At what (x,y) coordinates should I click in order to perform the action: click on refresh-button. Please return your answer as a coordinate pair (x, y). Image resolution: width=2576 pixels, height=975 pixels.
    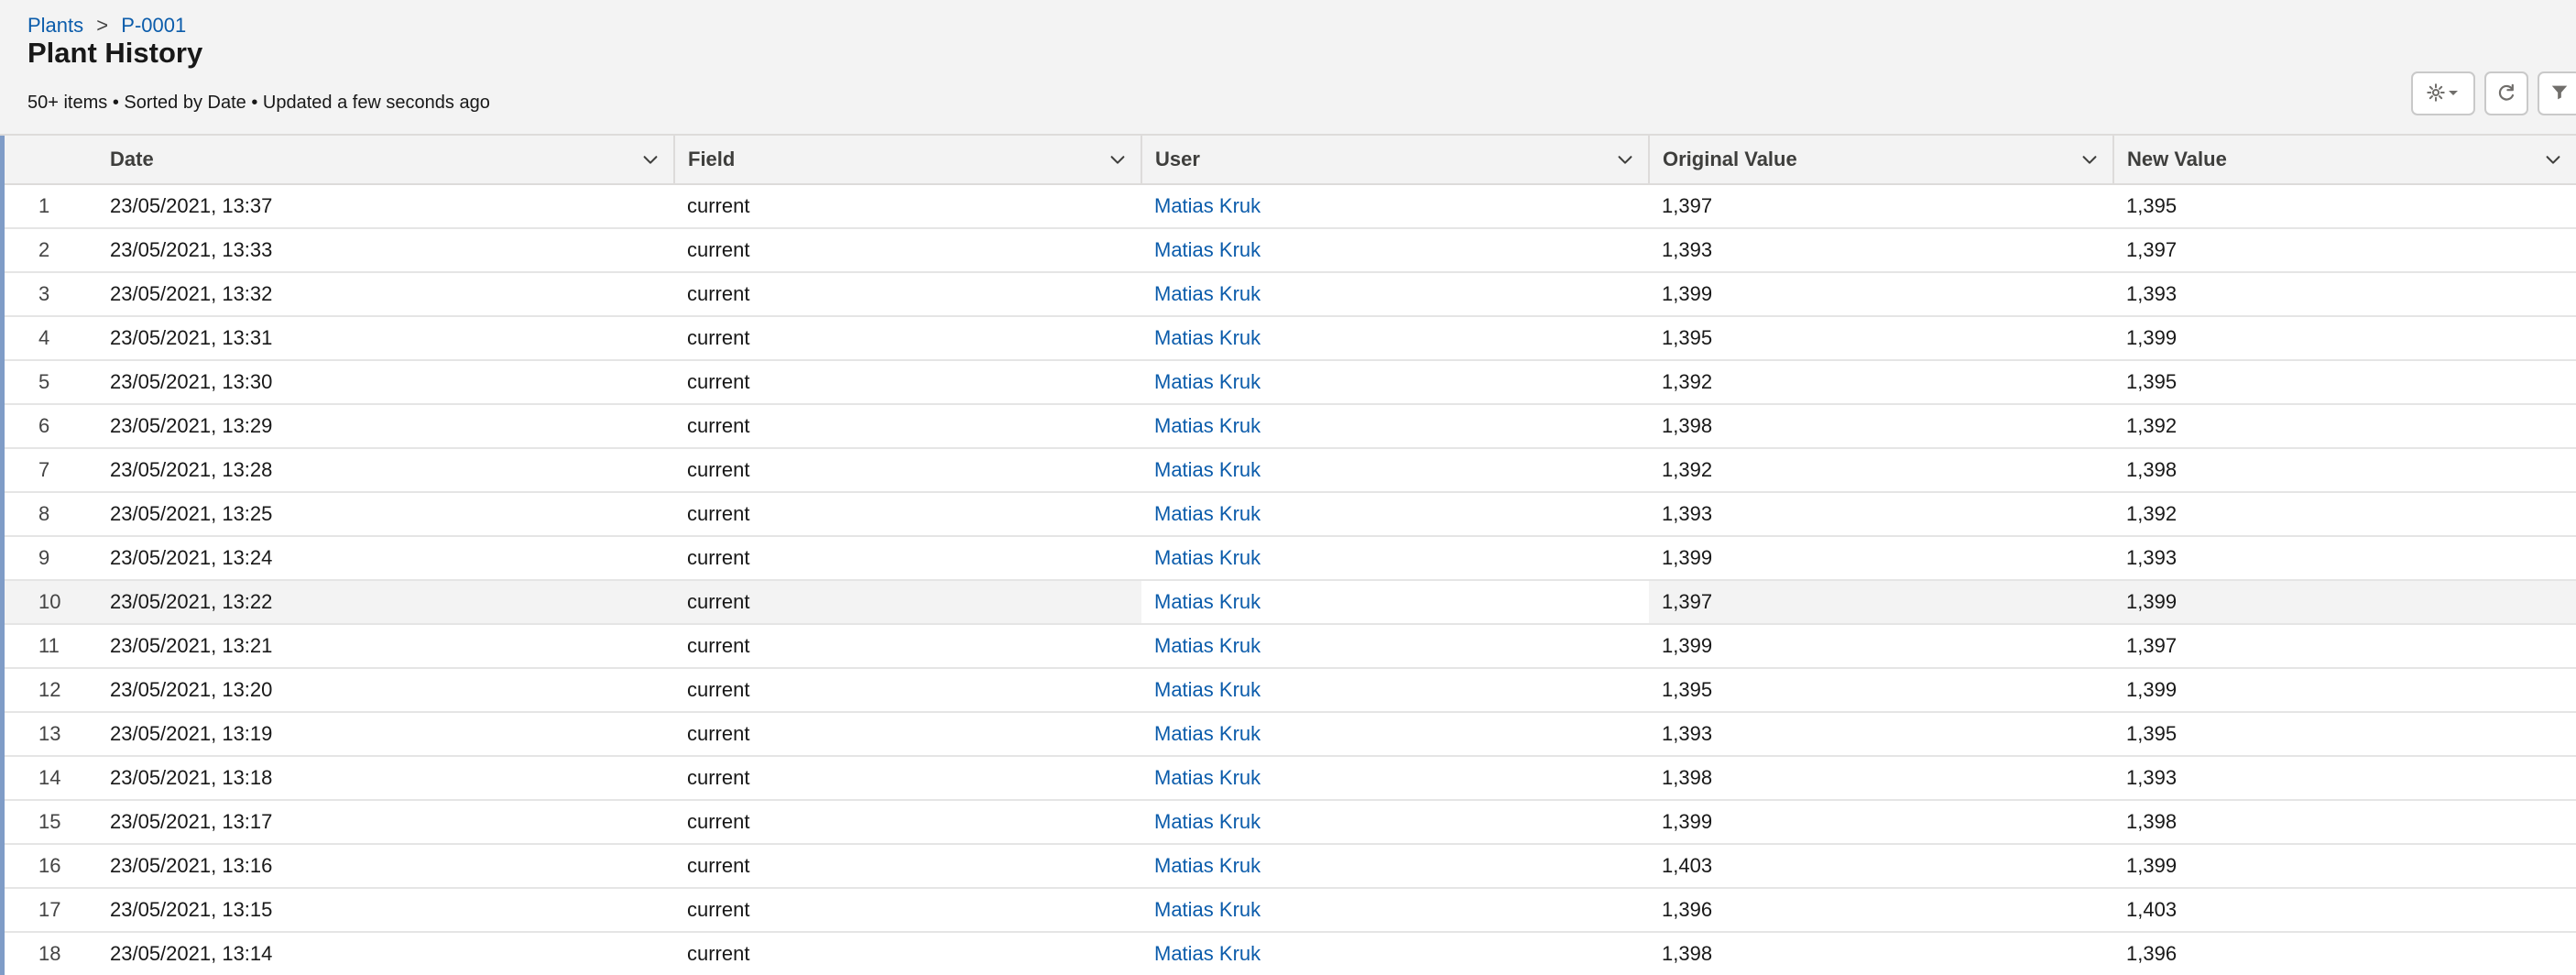
    Looking at the image, I should click on (2506, 93).